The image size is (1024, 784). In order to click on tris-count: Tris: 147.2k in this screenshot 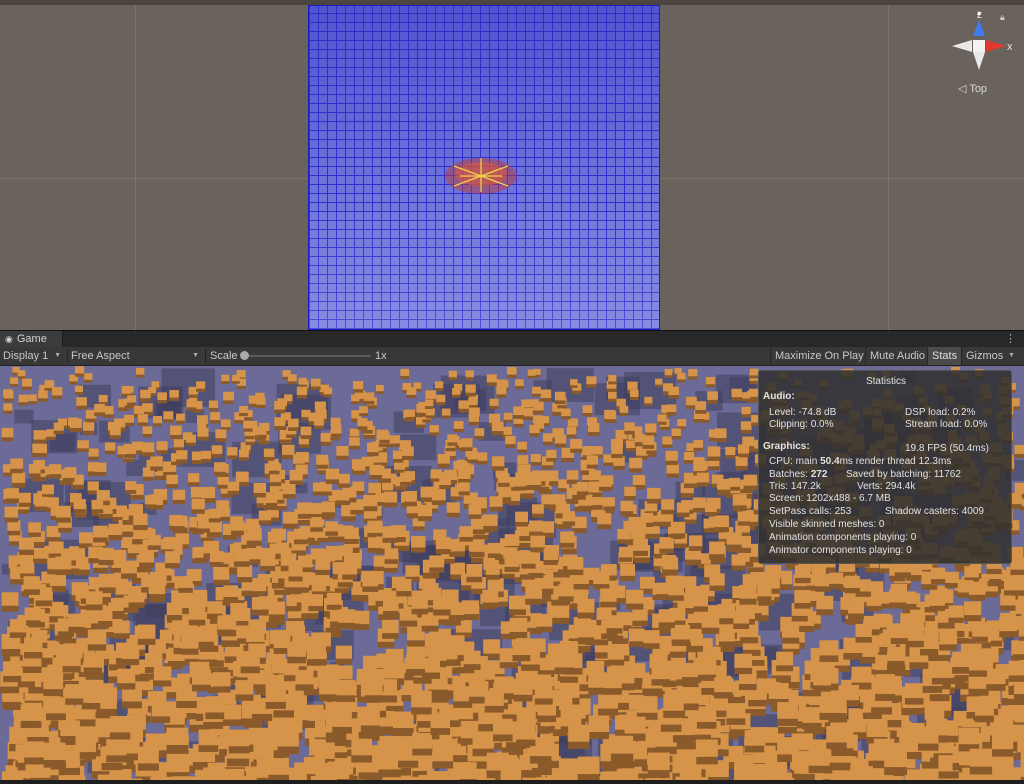, I will do `click(795, 486)`.